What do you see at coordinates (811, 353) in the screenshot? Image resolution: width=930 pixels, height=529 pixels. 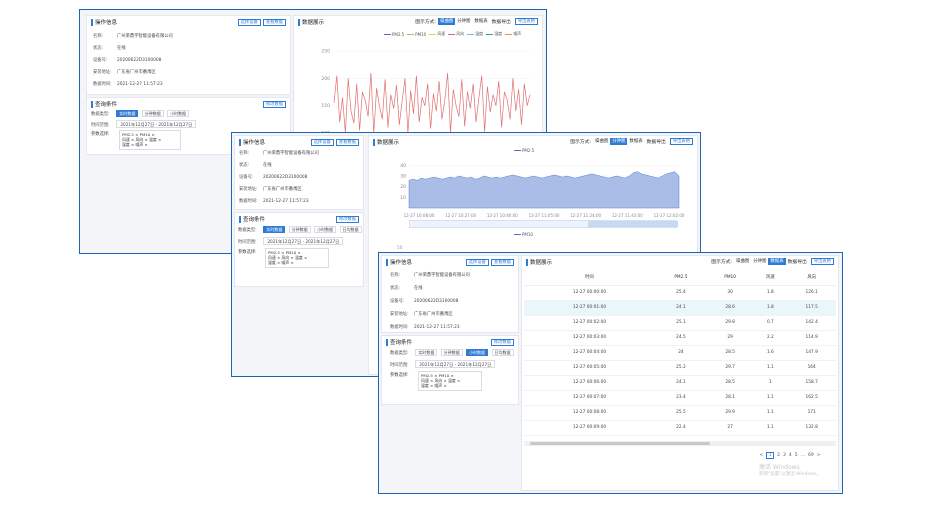 I see `table-cell: 147.9` at bounding box center [811, 353].